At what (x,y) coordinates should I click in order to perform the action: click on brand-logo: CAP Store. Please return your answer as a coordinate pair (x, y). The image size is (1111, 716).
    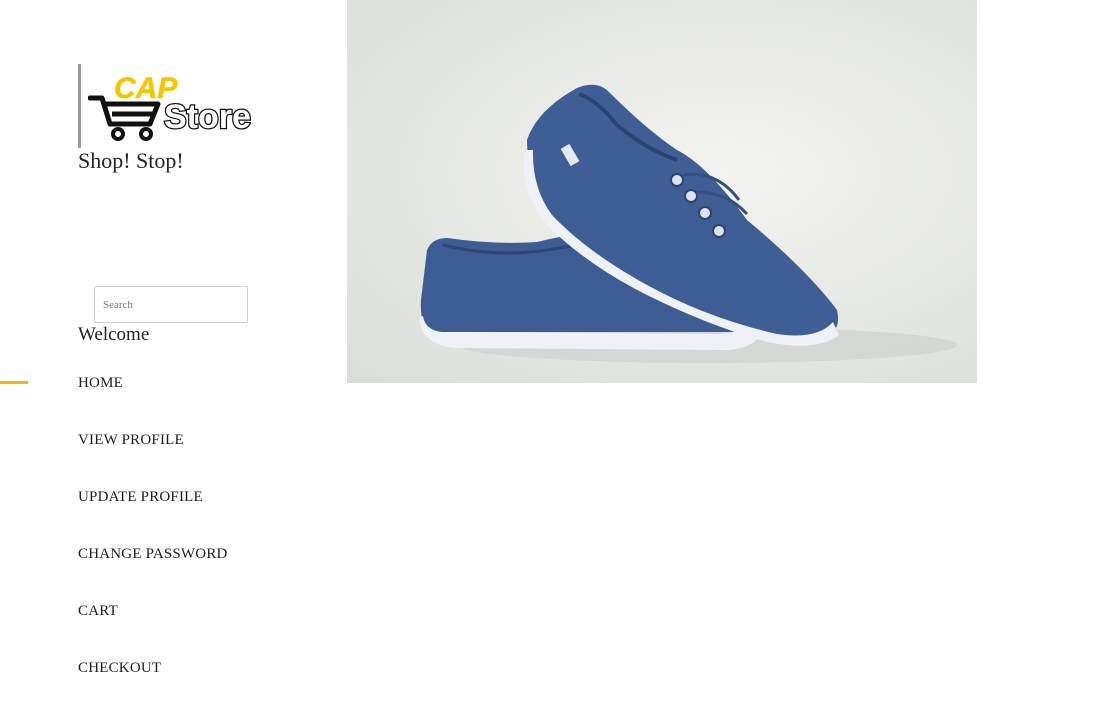
    Looking at the image, I should click on (178, 106).